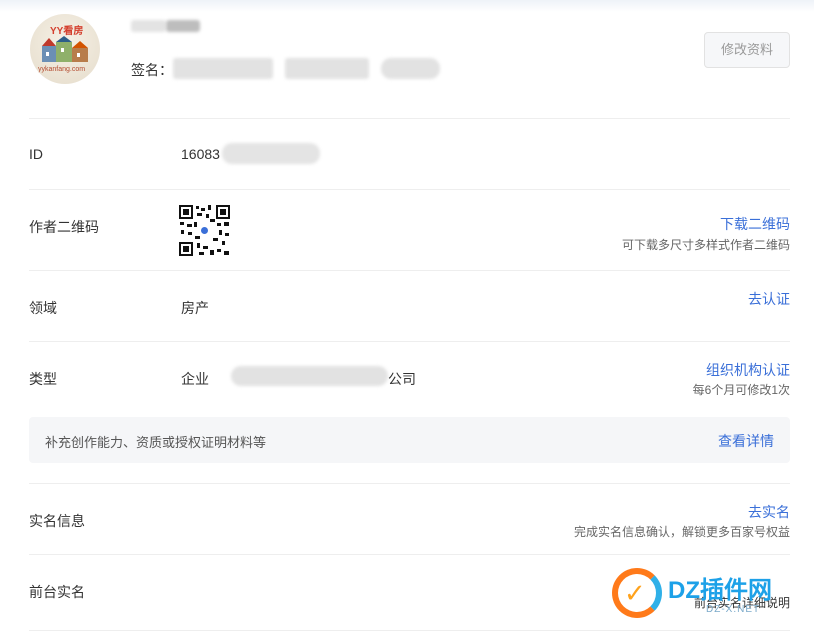 The width and height of the screenshot is (814, 635). I want to click on checkmark-icon: ✓, so click(635, 593).